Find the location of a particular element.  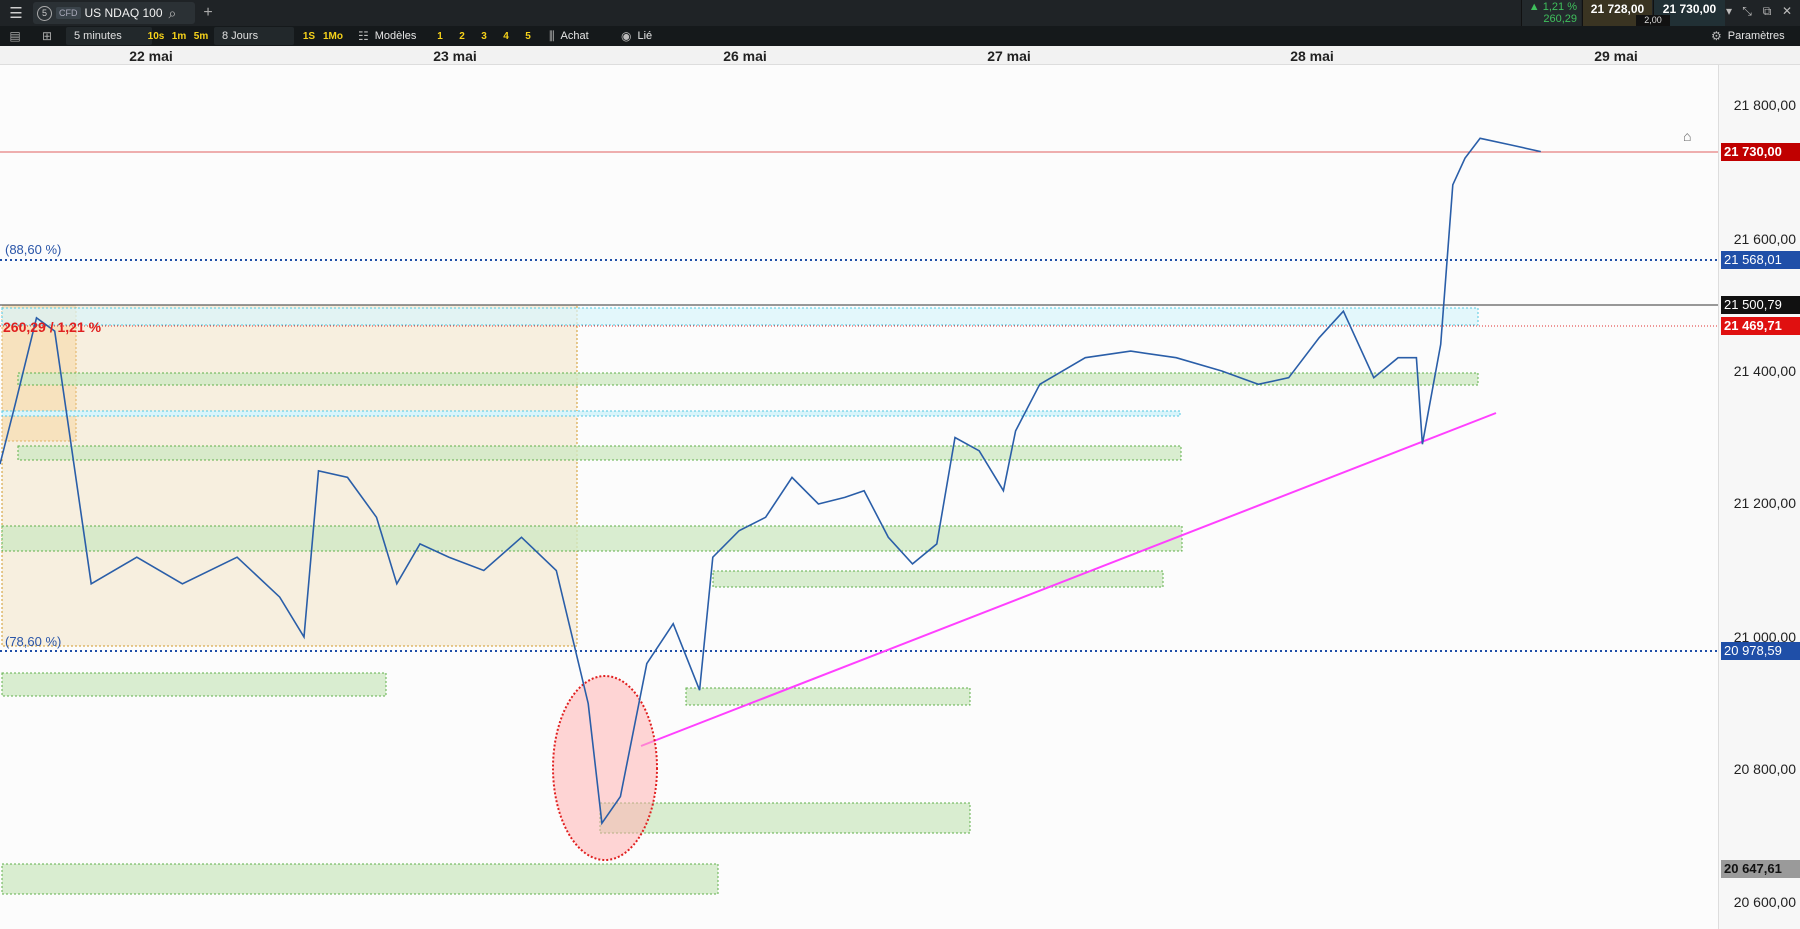

menu-icon: ☰ is located at coordinates (16, 13).